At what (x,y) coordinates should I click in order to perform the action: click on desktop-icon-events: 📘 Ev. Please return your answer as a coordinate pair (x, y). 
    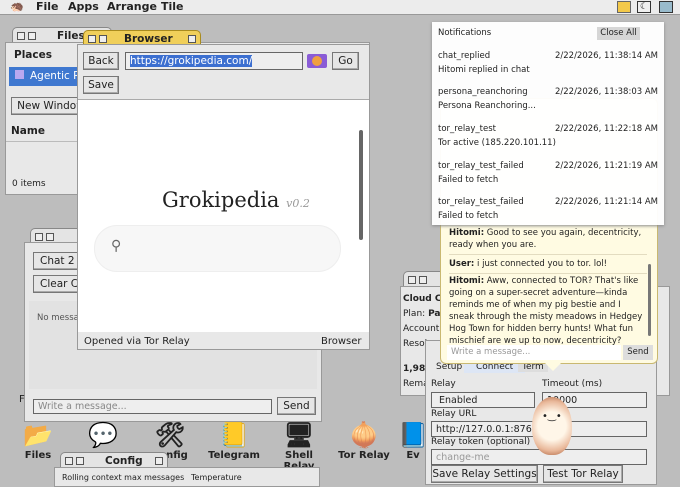
    Looking at the image, I should click on (413, 440).